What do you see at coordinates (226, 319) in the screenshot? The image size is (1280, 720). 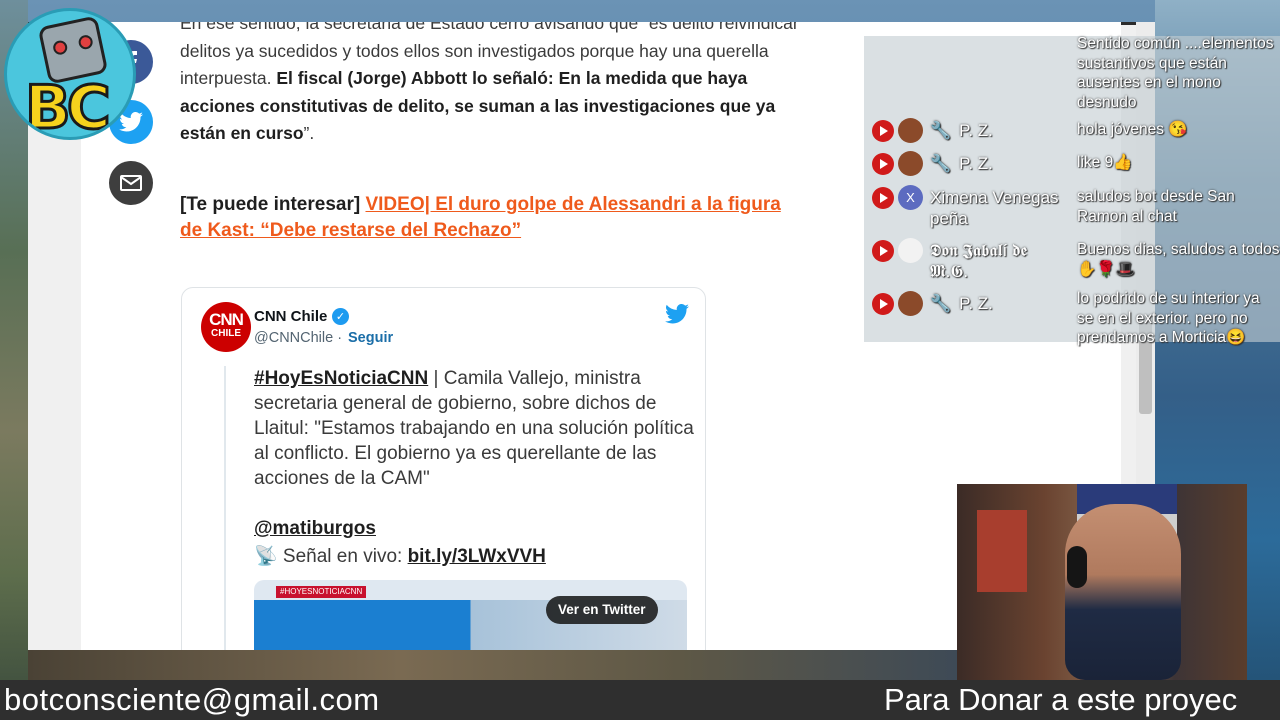 I see `cnn-logo-text: CNN` at bounding box center [226, 319].